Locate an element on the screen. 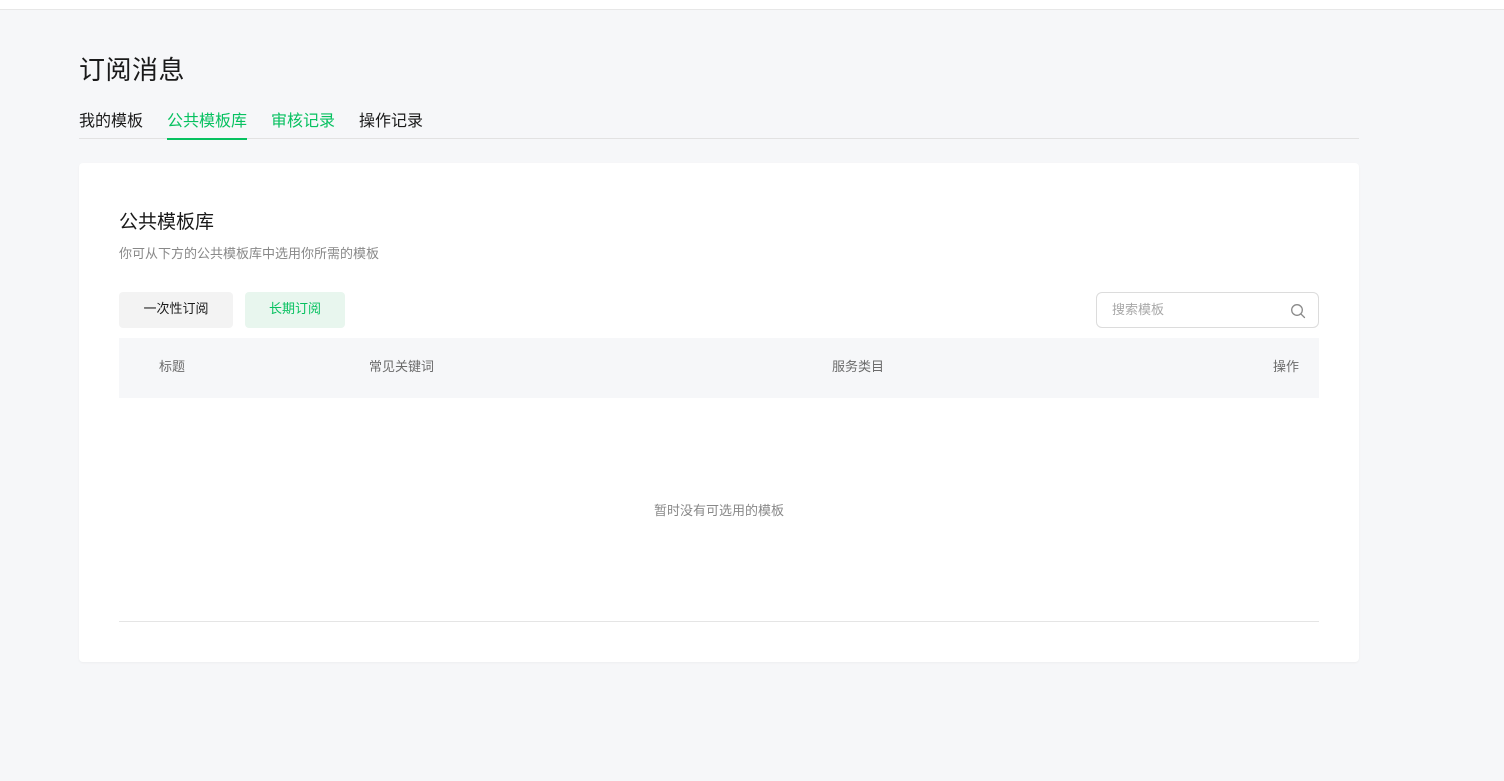 The image size is (1504, 781). tab-public-template-library: 公共模板库 is located at coordinates (207, 124).